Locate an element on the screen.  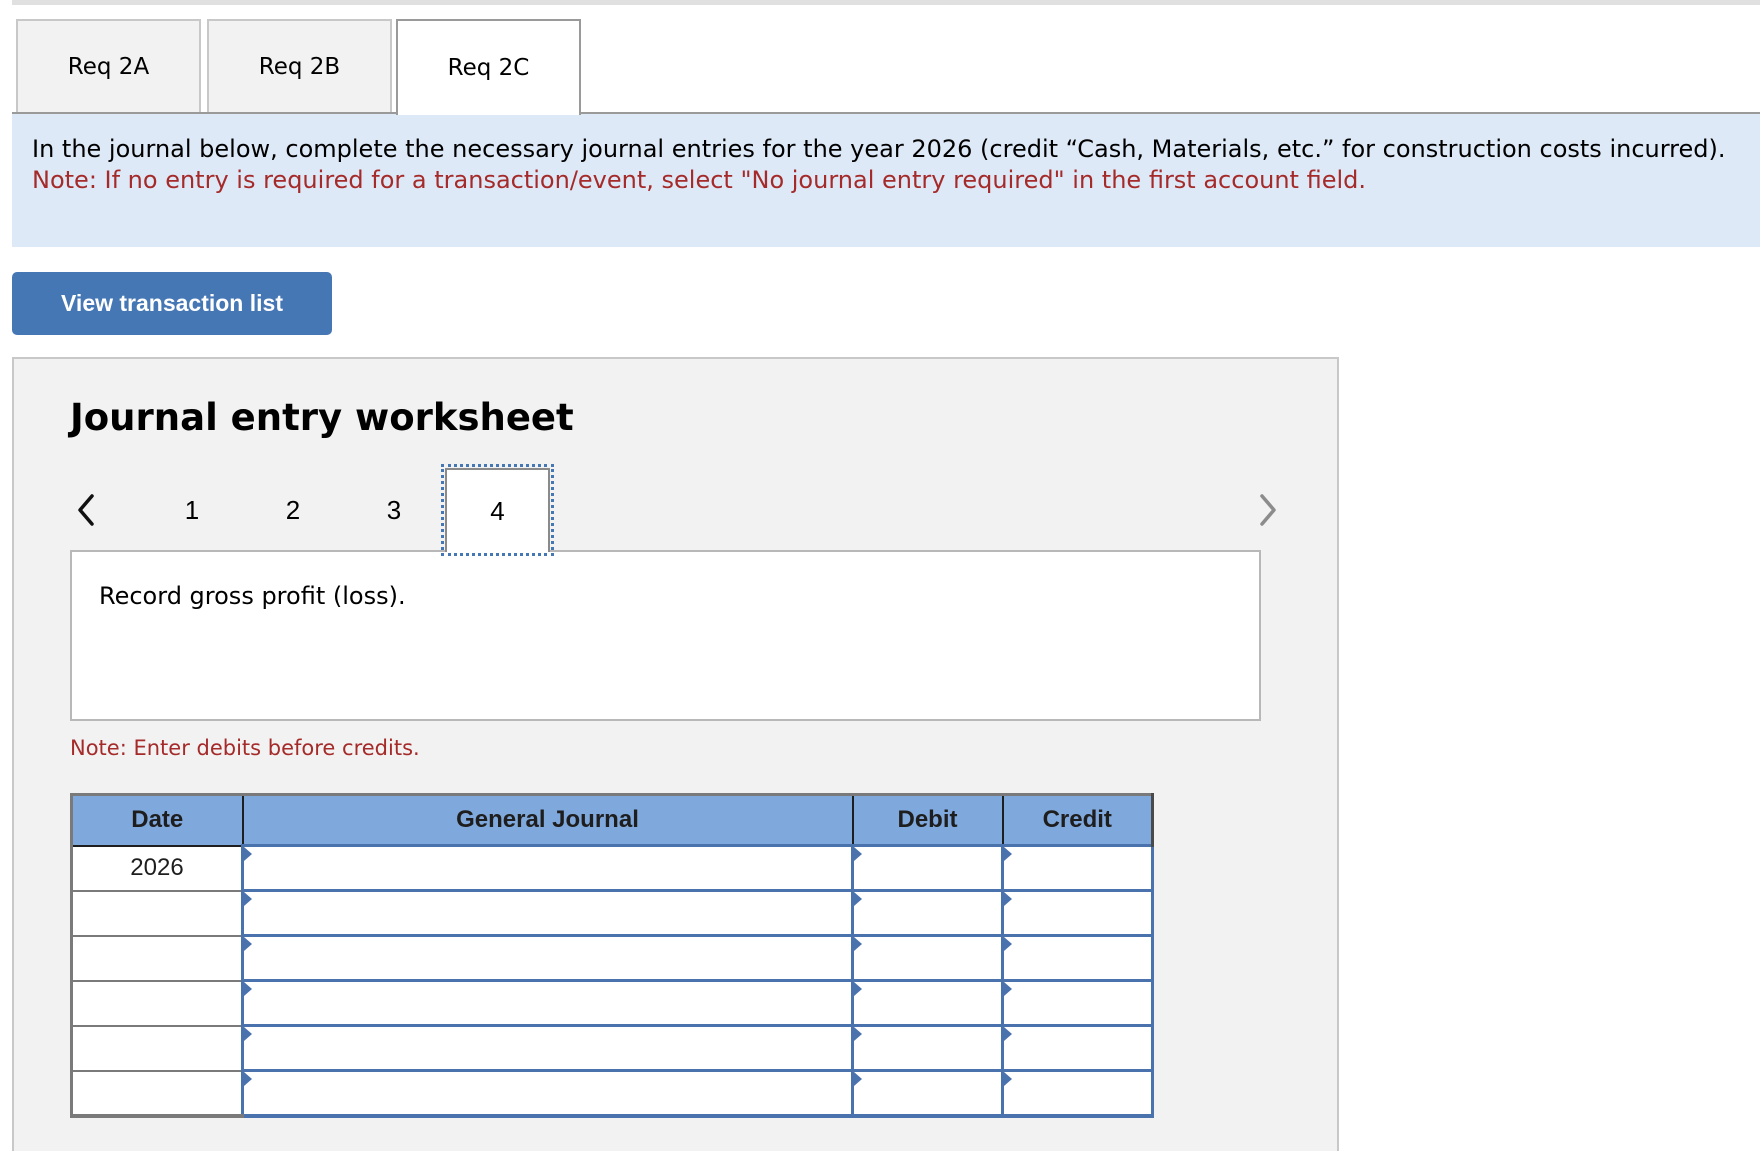
page-2-button: 2 is located at coordinates (293, 510).